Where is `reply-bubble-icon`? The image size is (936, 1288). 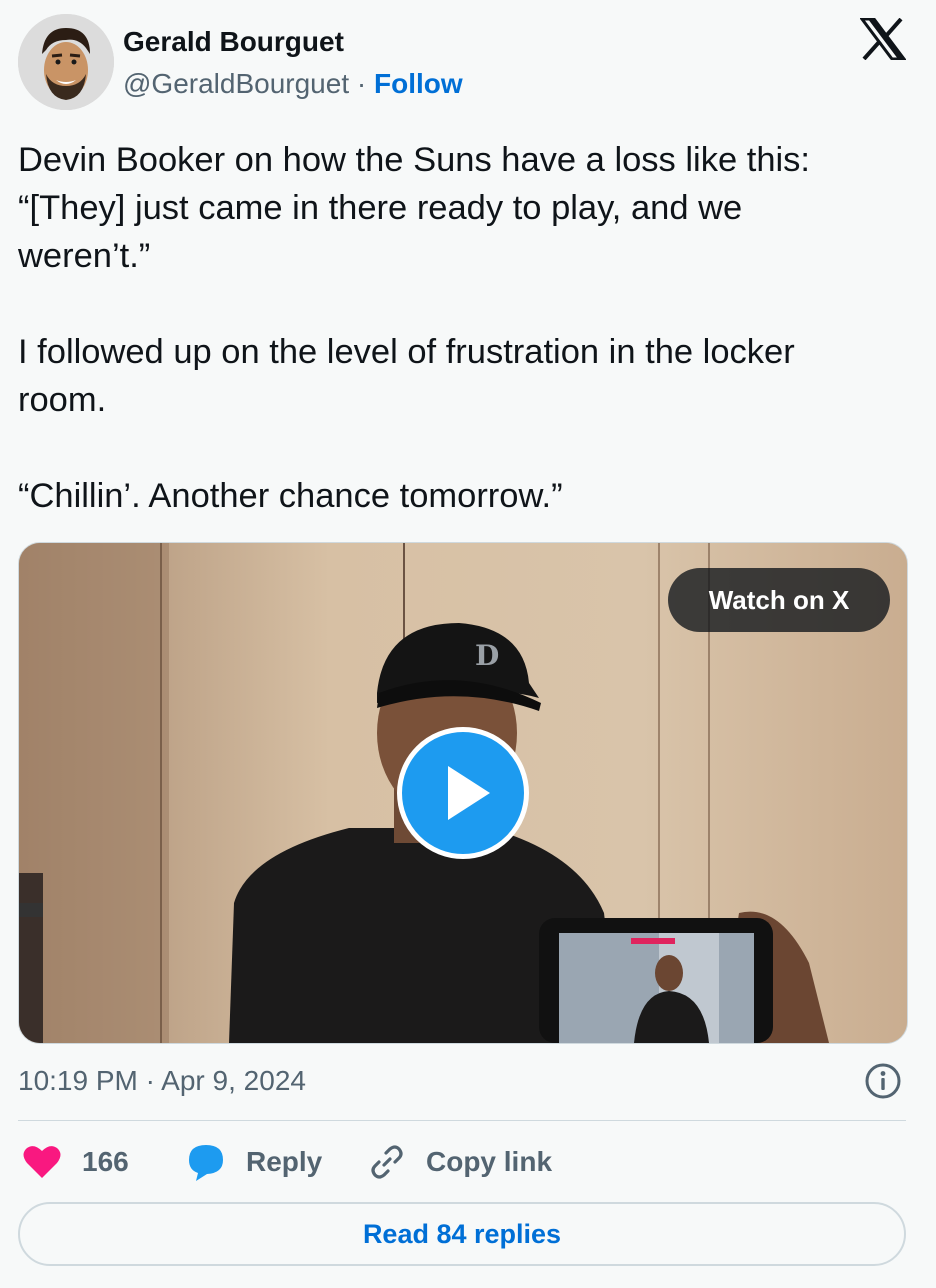
reply-bubble-icon is located at coordinates (206, 1163).